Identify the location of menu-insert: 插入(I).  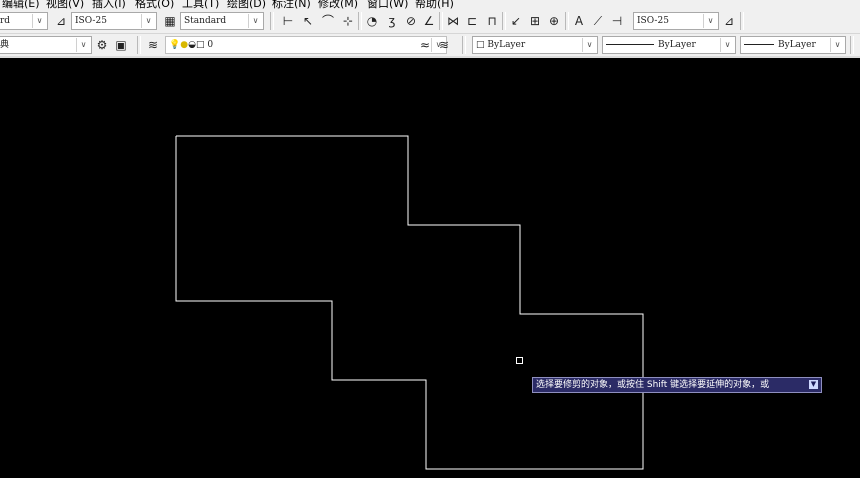
(109, 4).